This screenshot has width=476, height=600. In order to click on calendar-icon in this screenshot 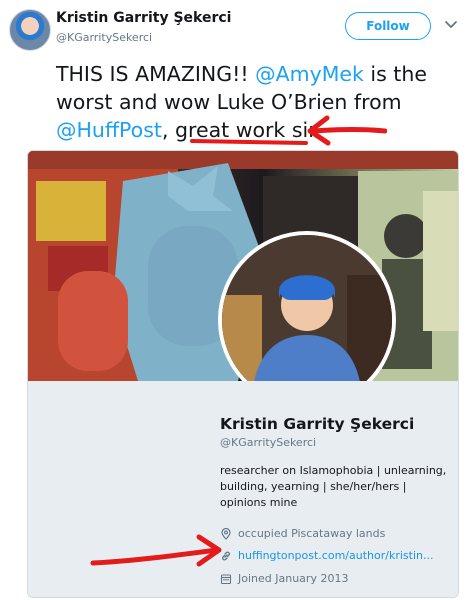, I will do `click(226, 578)`.